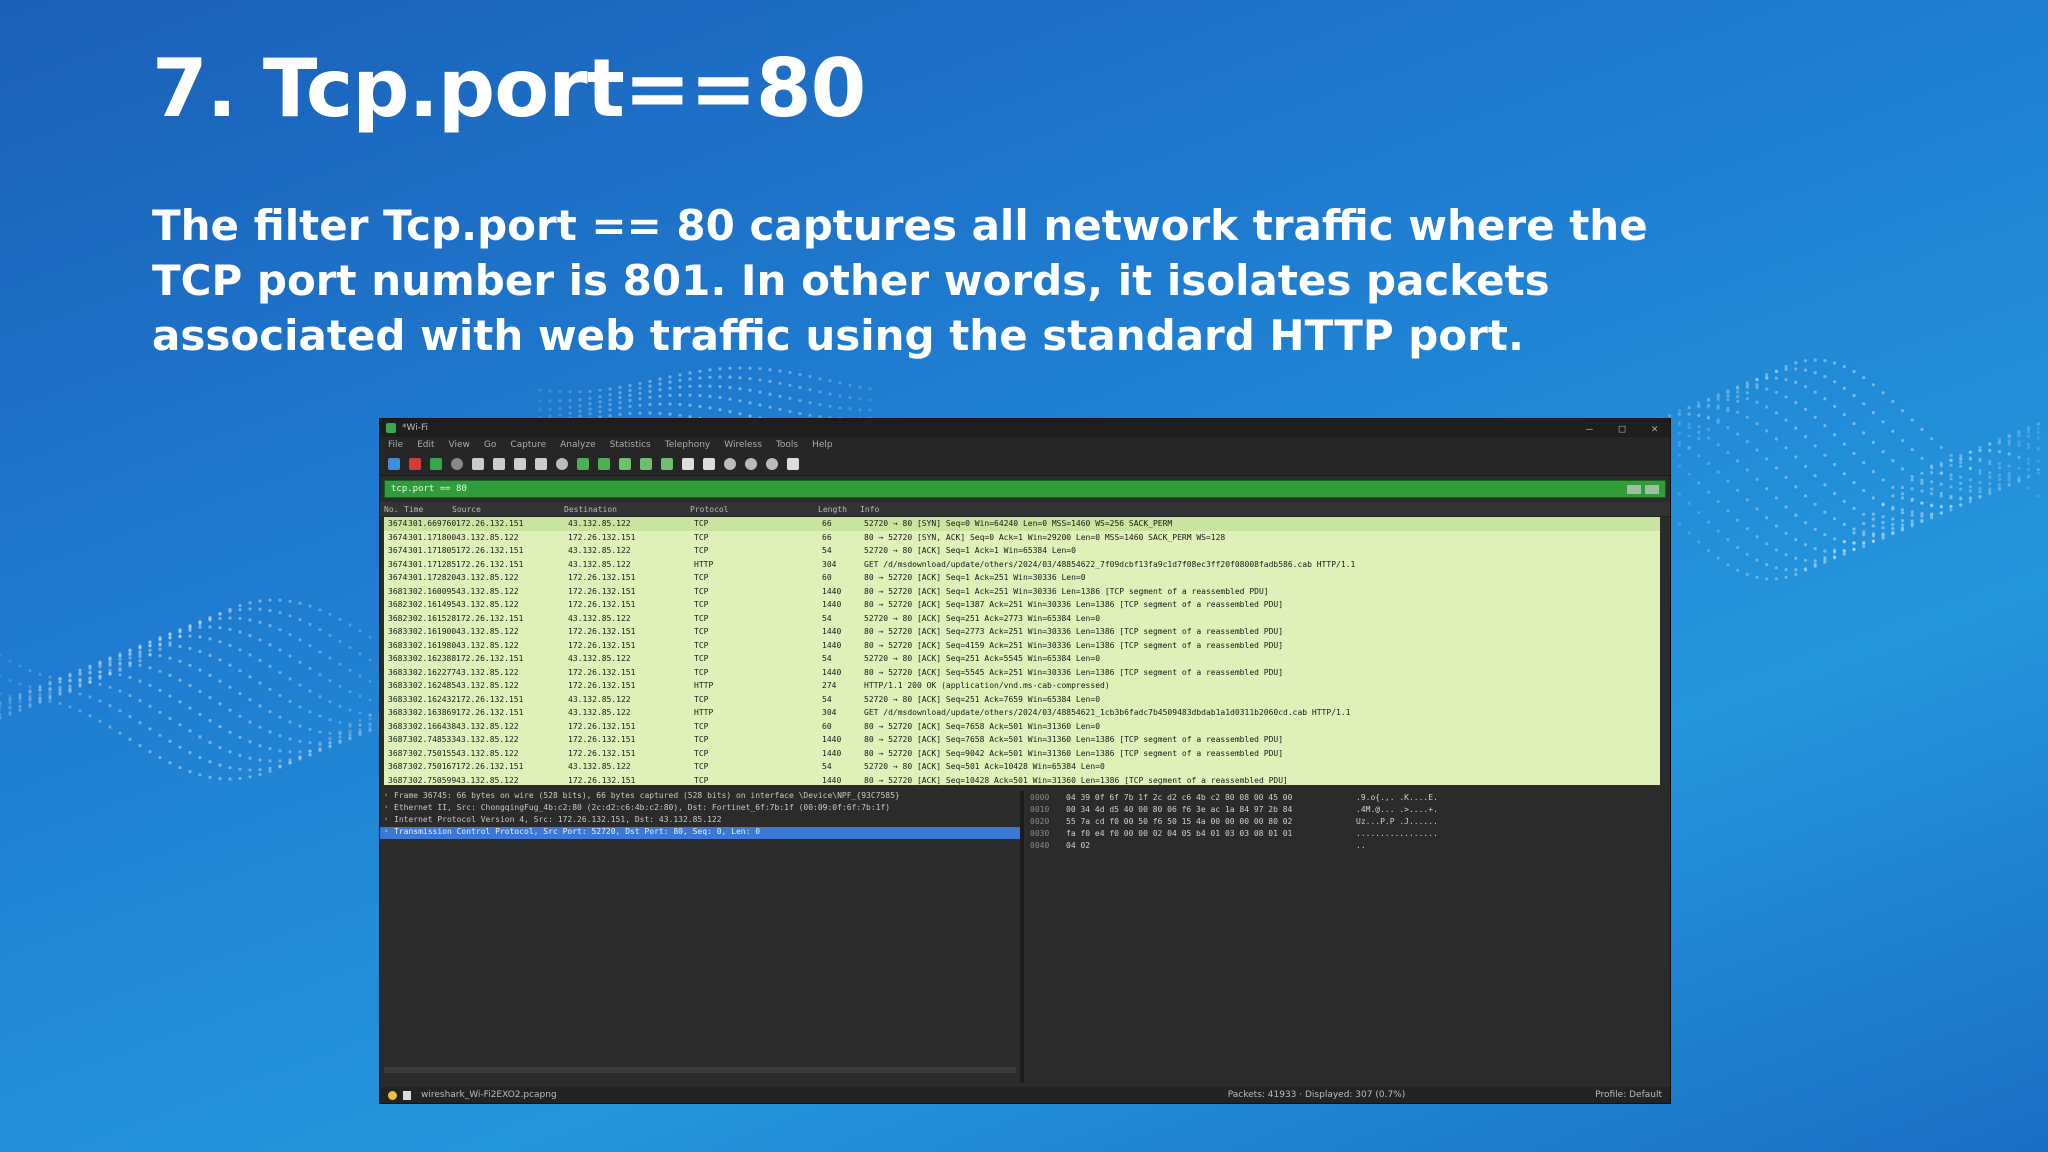  Describe the element at coordinates (398, 618) in the screenshot. I see `packet-number: 36829` at that location.